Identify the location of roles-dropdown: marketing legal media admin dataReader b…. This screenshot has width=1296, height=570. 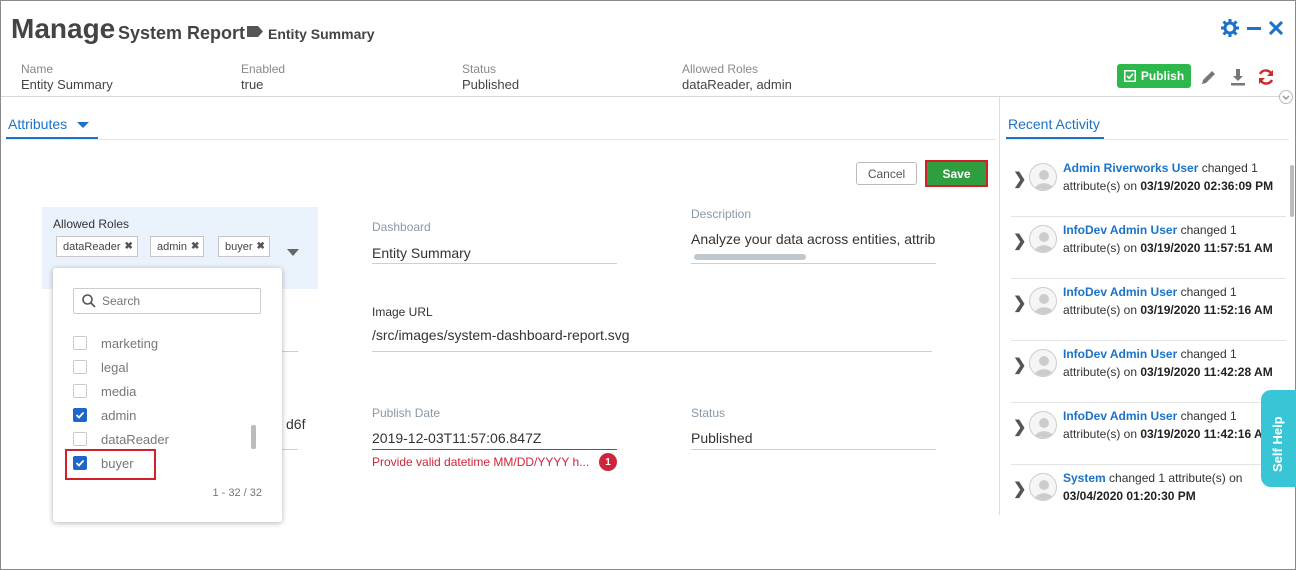
(167, 395).